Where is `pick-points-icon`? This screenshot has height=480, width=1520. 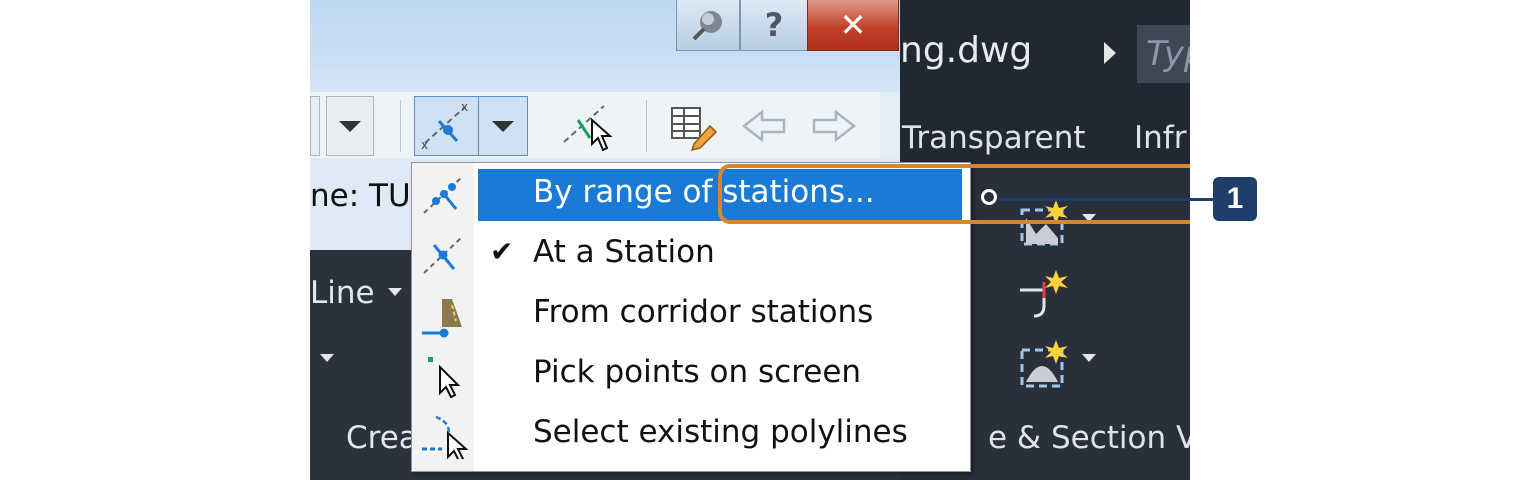 pick-points-icon is located at coordinates (444, 378).